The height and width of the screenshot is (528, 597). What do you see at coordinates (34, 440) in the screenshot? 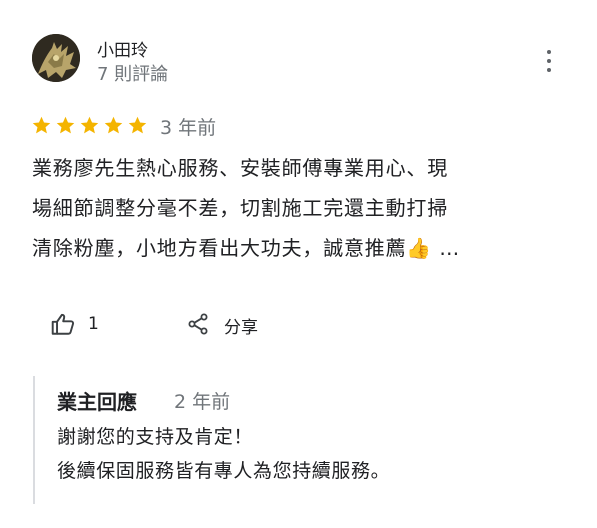
I see `reply-divider` at bounding box center [34, 440].